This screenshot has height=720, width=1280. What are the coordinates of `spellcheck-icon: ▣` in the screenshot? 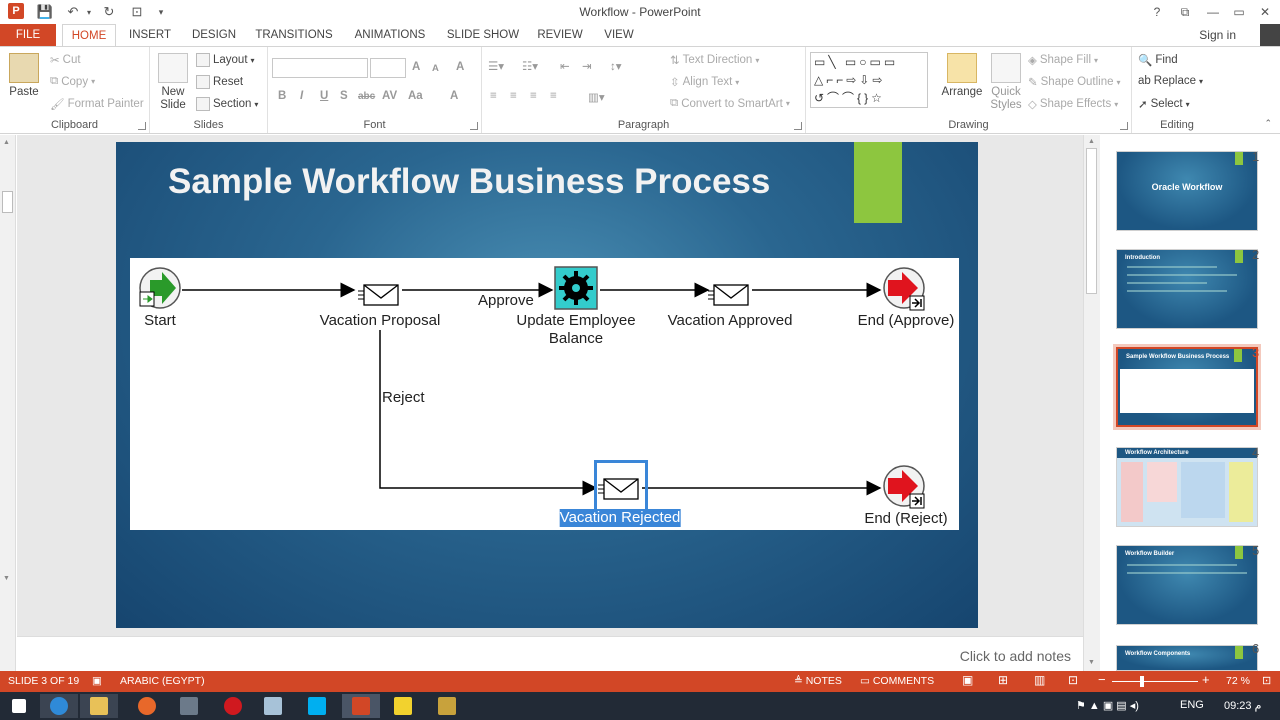 It's located at (97, 681).